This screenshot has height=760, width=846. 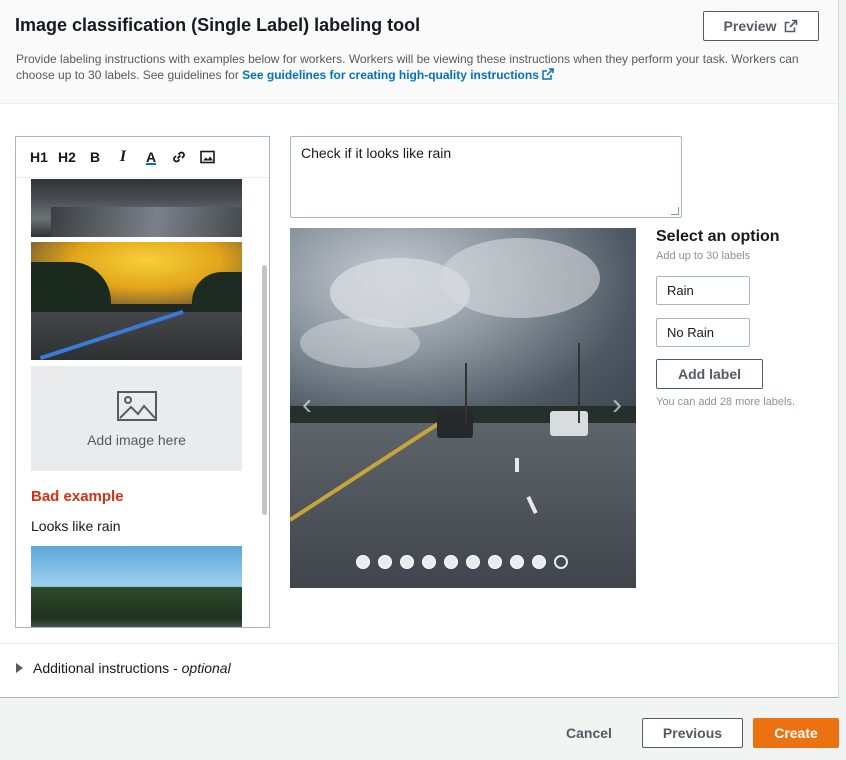 I want to click on carousel-dot-current, so click(x=561, y=562).